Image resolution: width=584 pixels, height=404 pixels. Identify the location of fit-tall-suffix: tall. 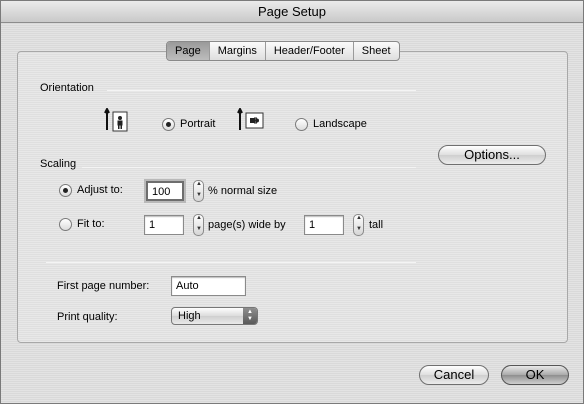
(376, 225).